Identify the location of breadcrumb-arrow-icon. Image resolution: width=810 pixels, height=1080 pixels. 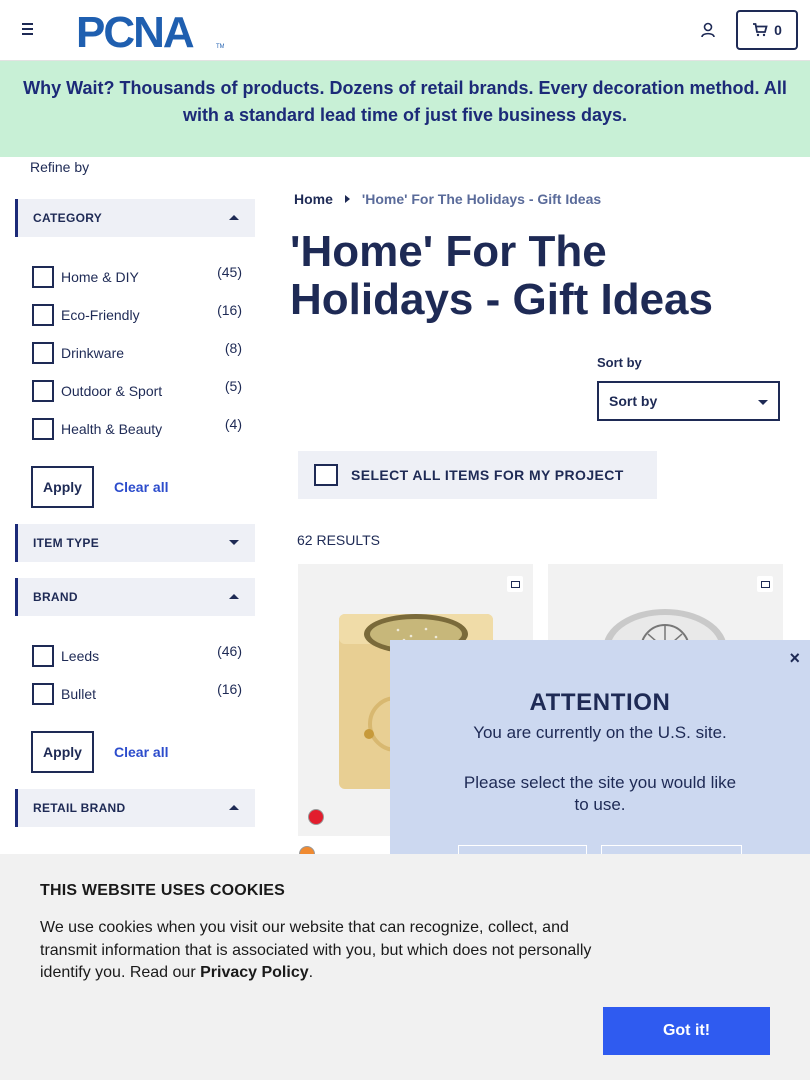
(347, 199).